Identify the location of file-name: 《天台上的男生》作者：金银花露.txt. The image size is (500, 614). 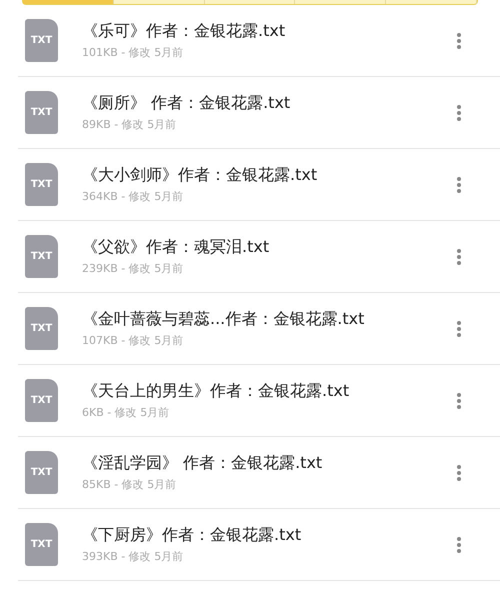
(269, 391).